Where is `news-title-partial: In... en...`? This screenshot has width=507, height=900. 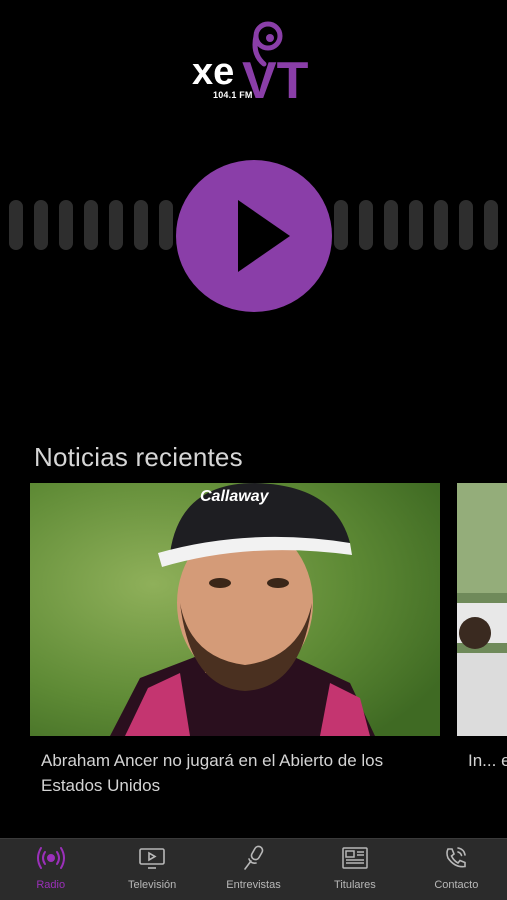 news-title-partial: In... en... is located at coordinates (487, 760).